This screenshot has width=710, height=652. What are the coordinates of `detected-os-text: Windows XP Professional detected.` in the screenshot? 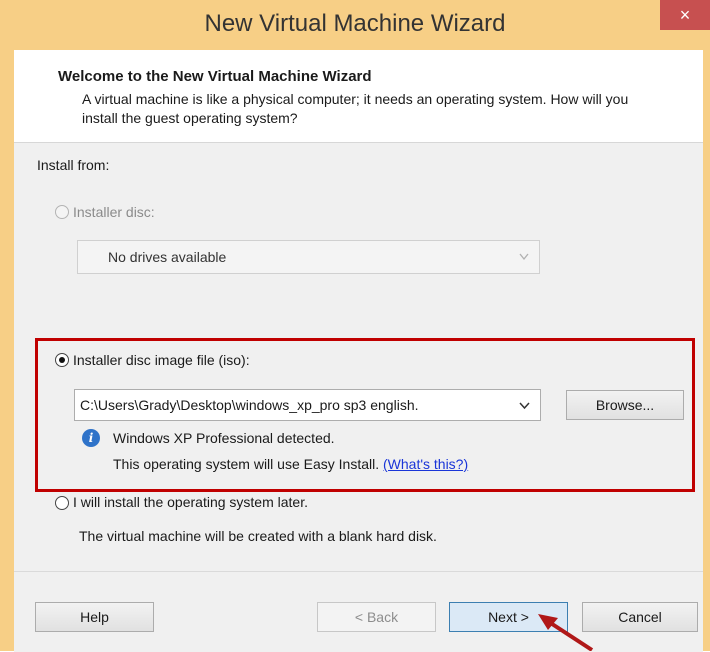 It's located at (224, 438).